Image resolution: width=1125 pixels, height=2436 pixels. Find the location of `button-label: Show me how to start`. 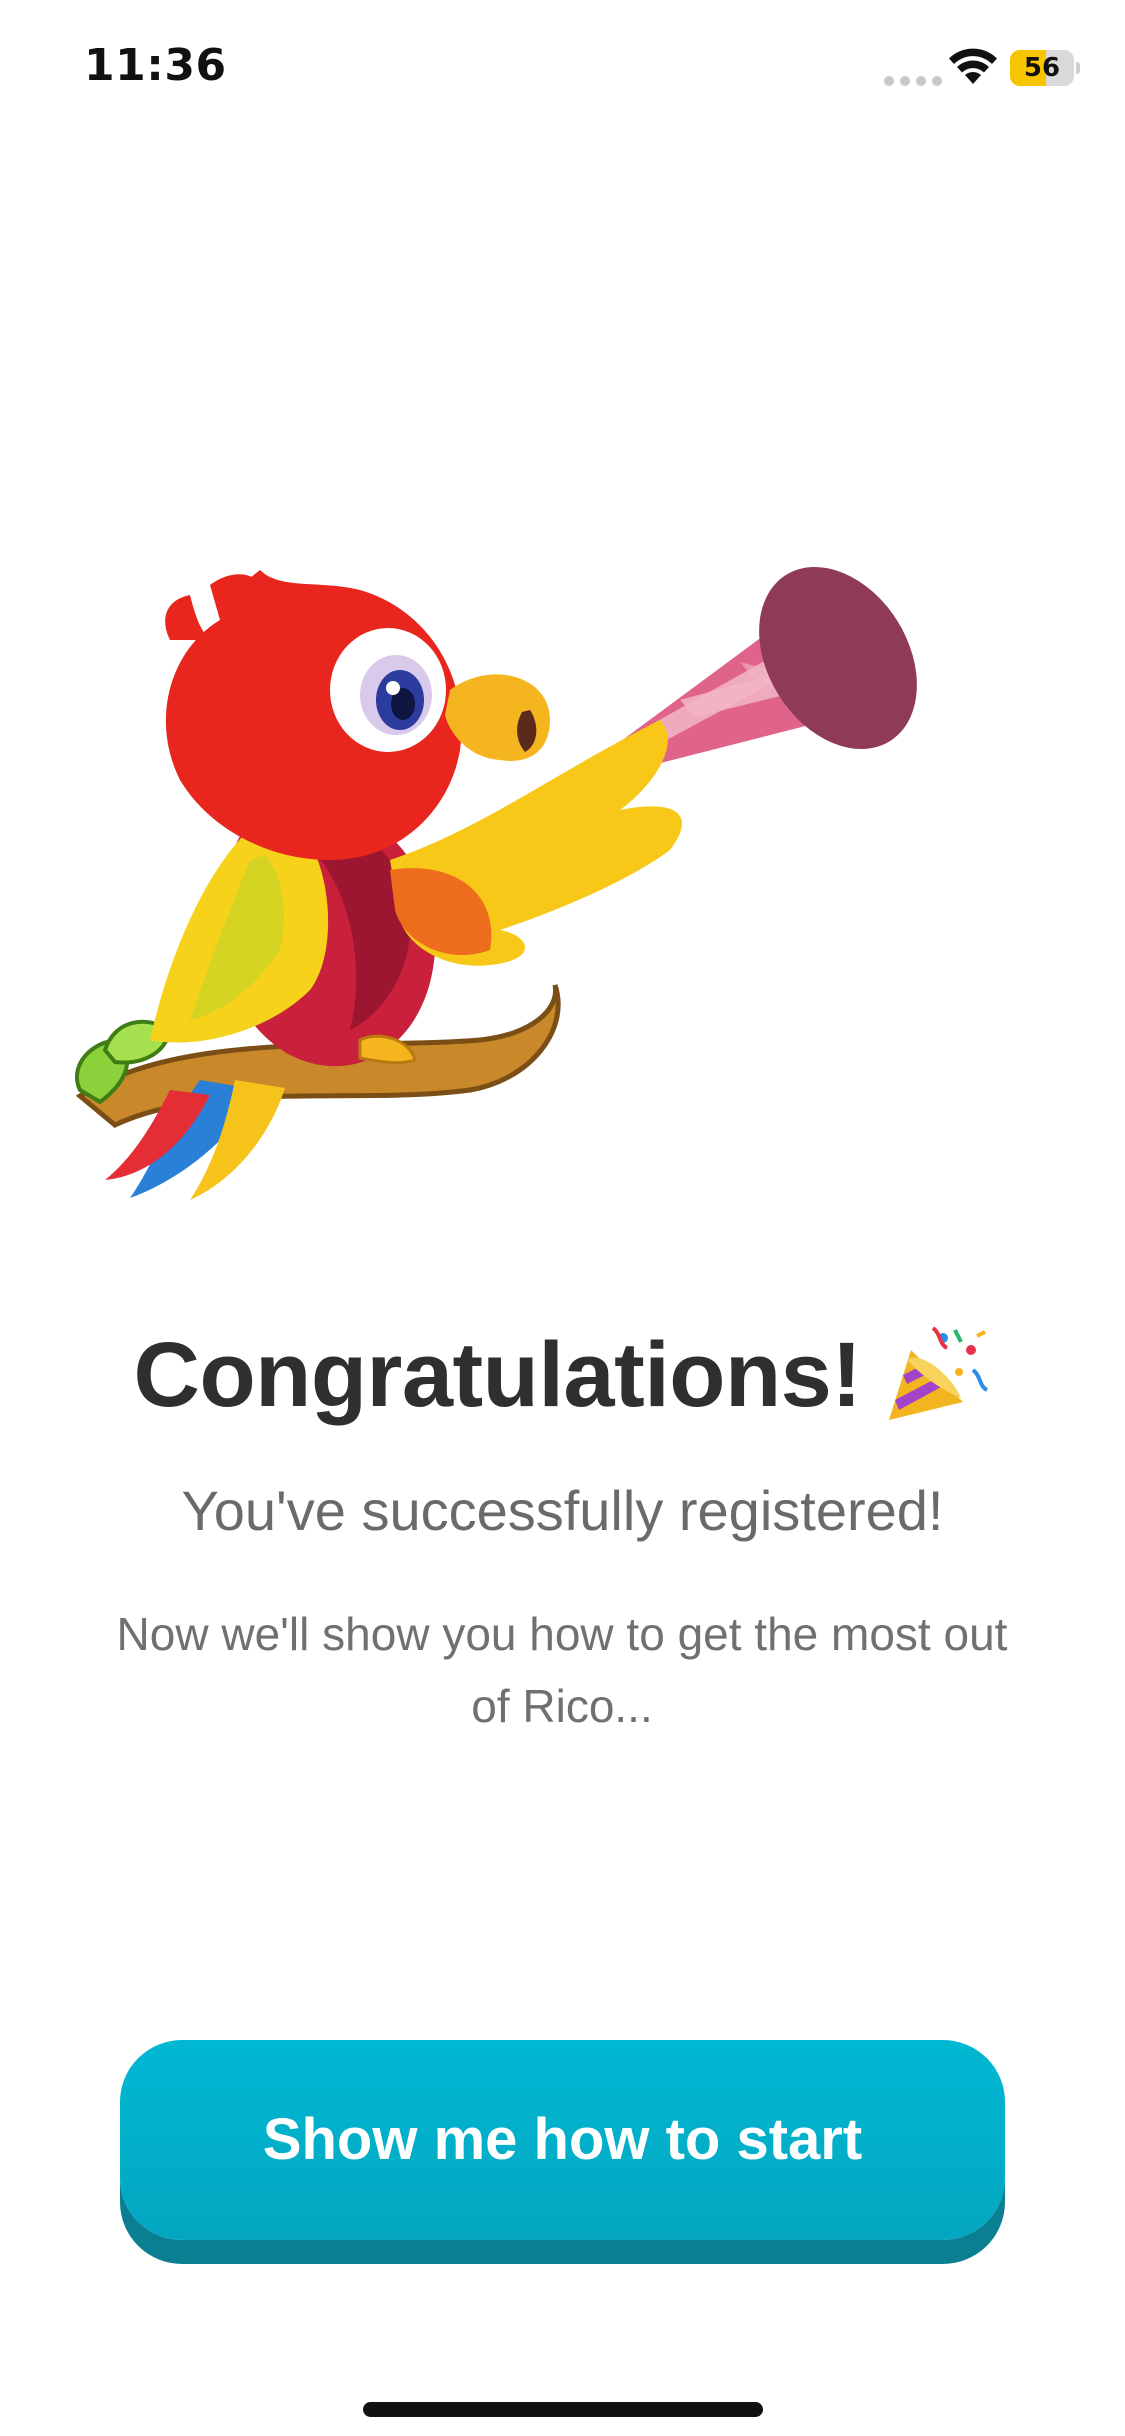

button-label: Show me how to start is located at coordinates (562, 2139).